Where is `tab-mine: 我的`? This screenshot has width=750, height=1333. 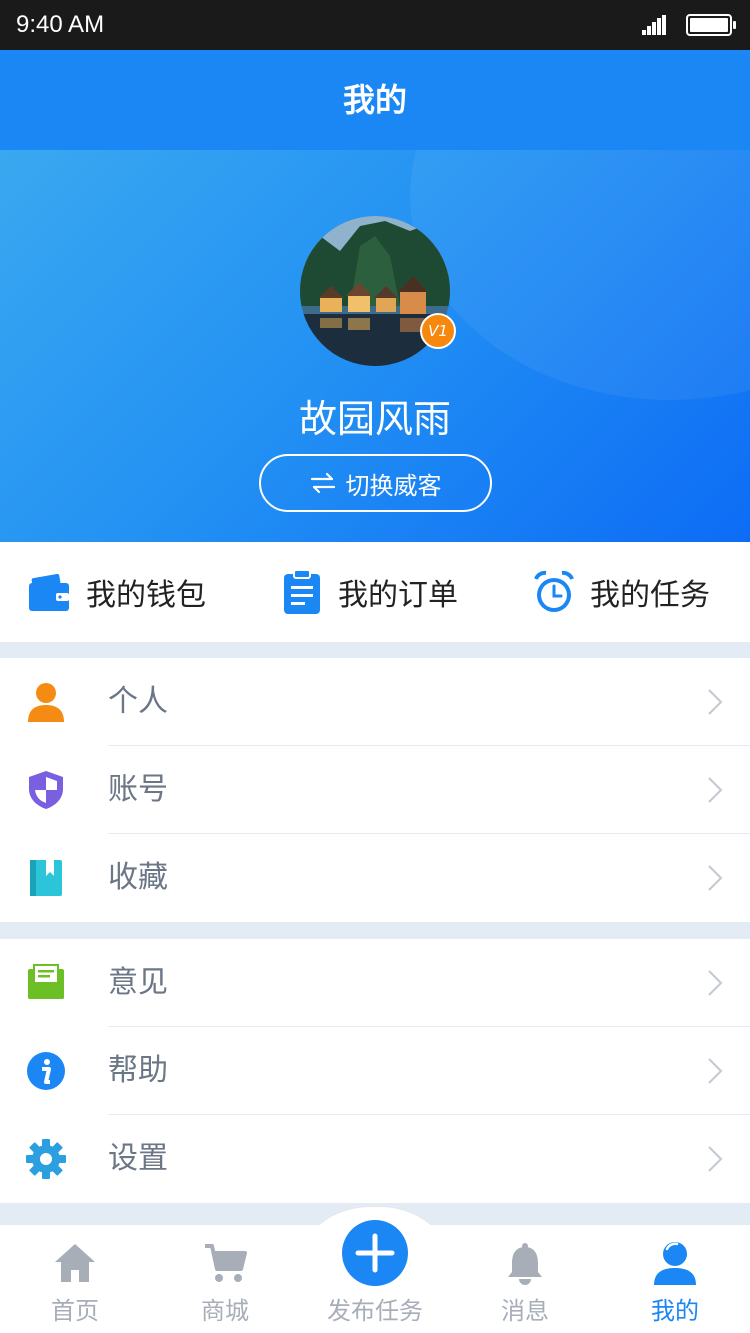 tab-mine: 我的 is located at coordinates (675, 1279).